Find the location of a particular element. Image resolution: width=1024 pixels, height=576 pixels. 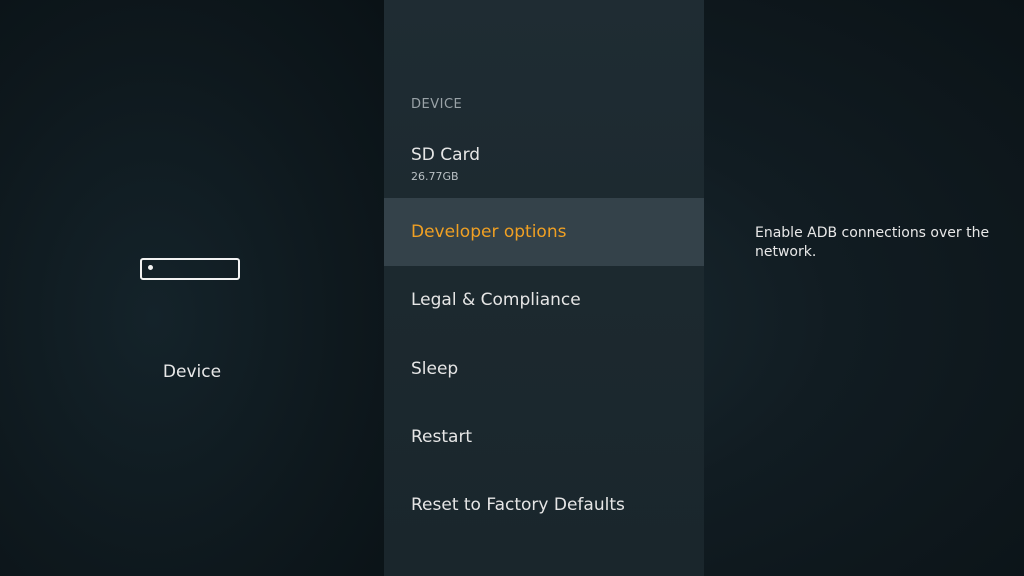

menu-item-sublabel: 26.77GB is located at coordinates (435, 176).